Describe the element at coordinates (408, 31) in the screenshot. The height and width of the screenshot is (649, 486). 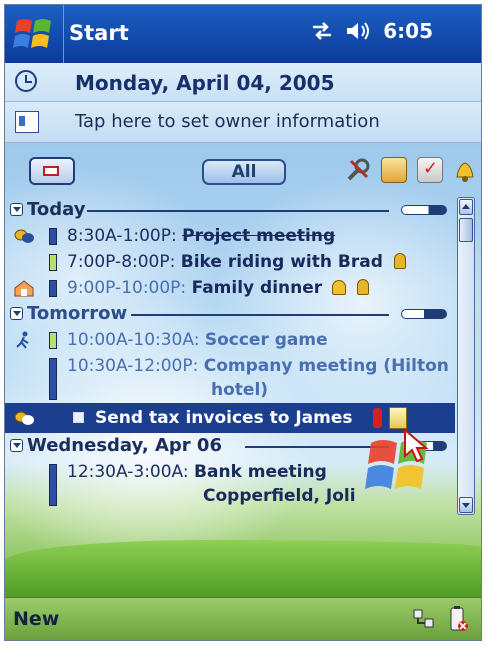
I see `clock-time: 6:05` at that location.